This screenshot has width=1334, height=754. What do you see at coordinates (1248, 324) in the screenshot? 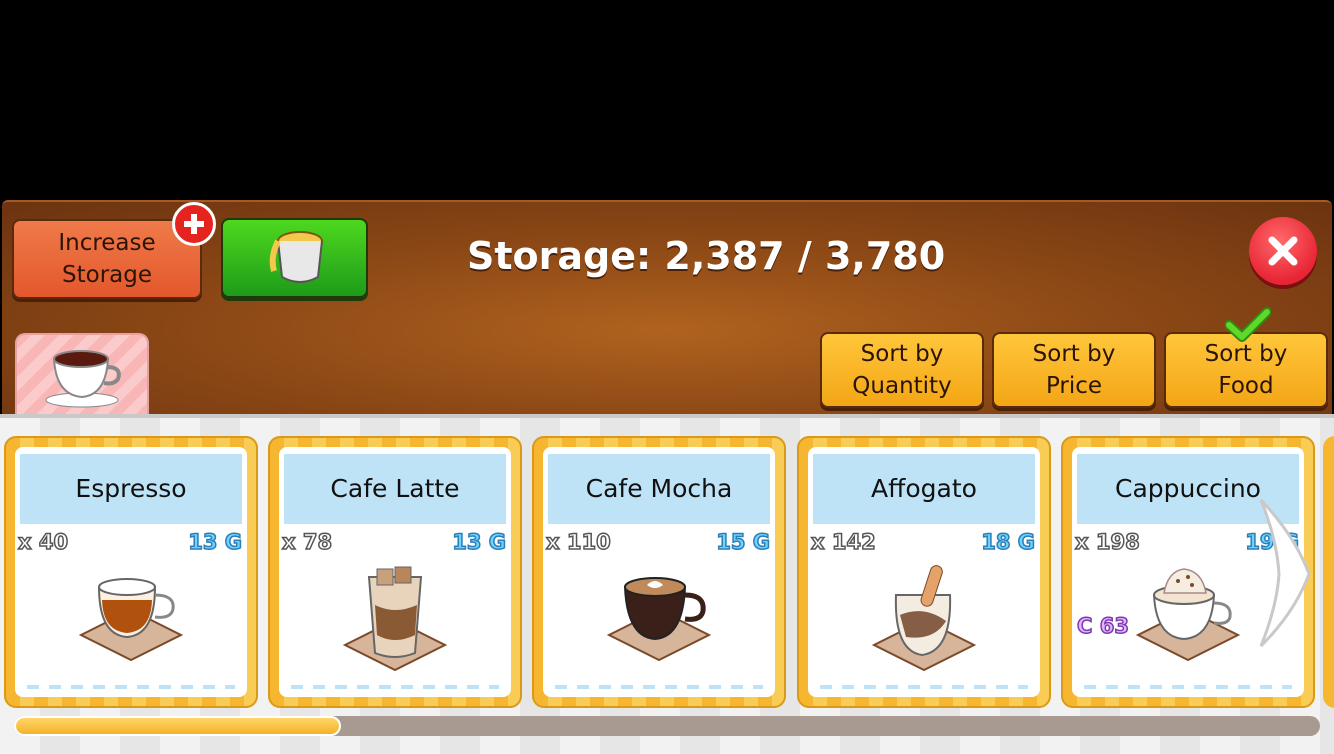
I see `checkmark-icon` at bounding box center [1248, 324].